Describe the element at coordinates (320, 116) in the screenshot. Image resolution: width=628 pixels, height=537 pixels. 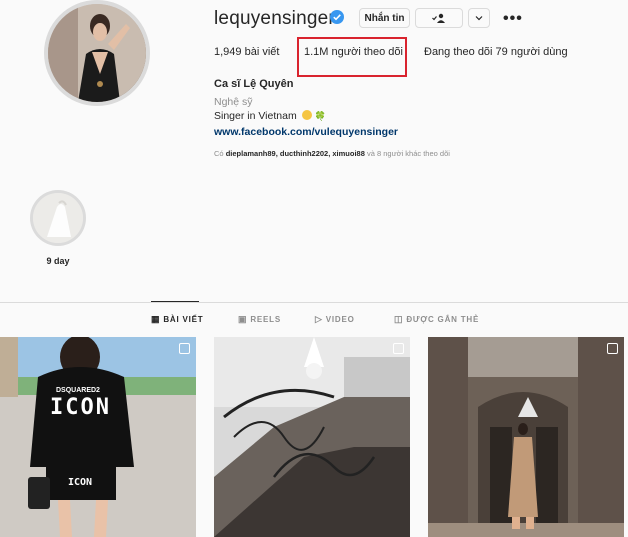
I see `clover-emoji-icon: 🍀` at that location.